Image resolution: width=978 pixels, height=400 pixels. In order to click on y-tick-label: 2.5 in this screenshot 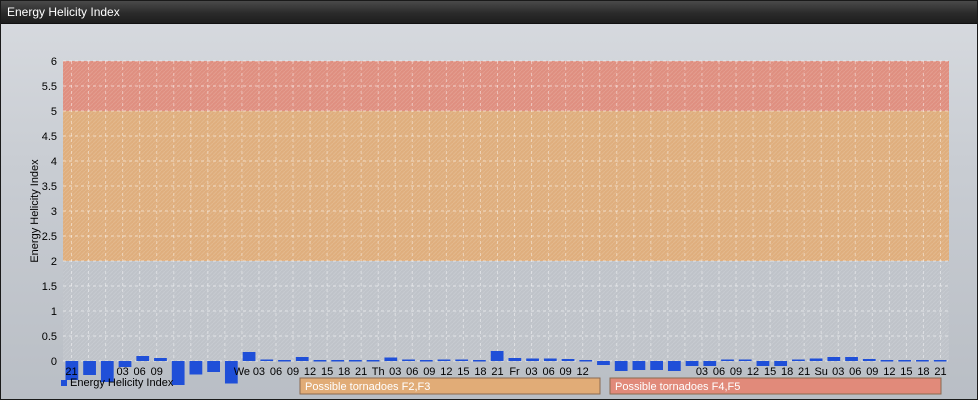, I will do `click(49, 237)`.